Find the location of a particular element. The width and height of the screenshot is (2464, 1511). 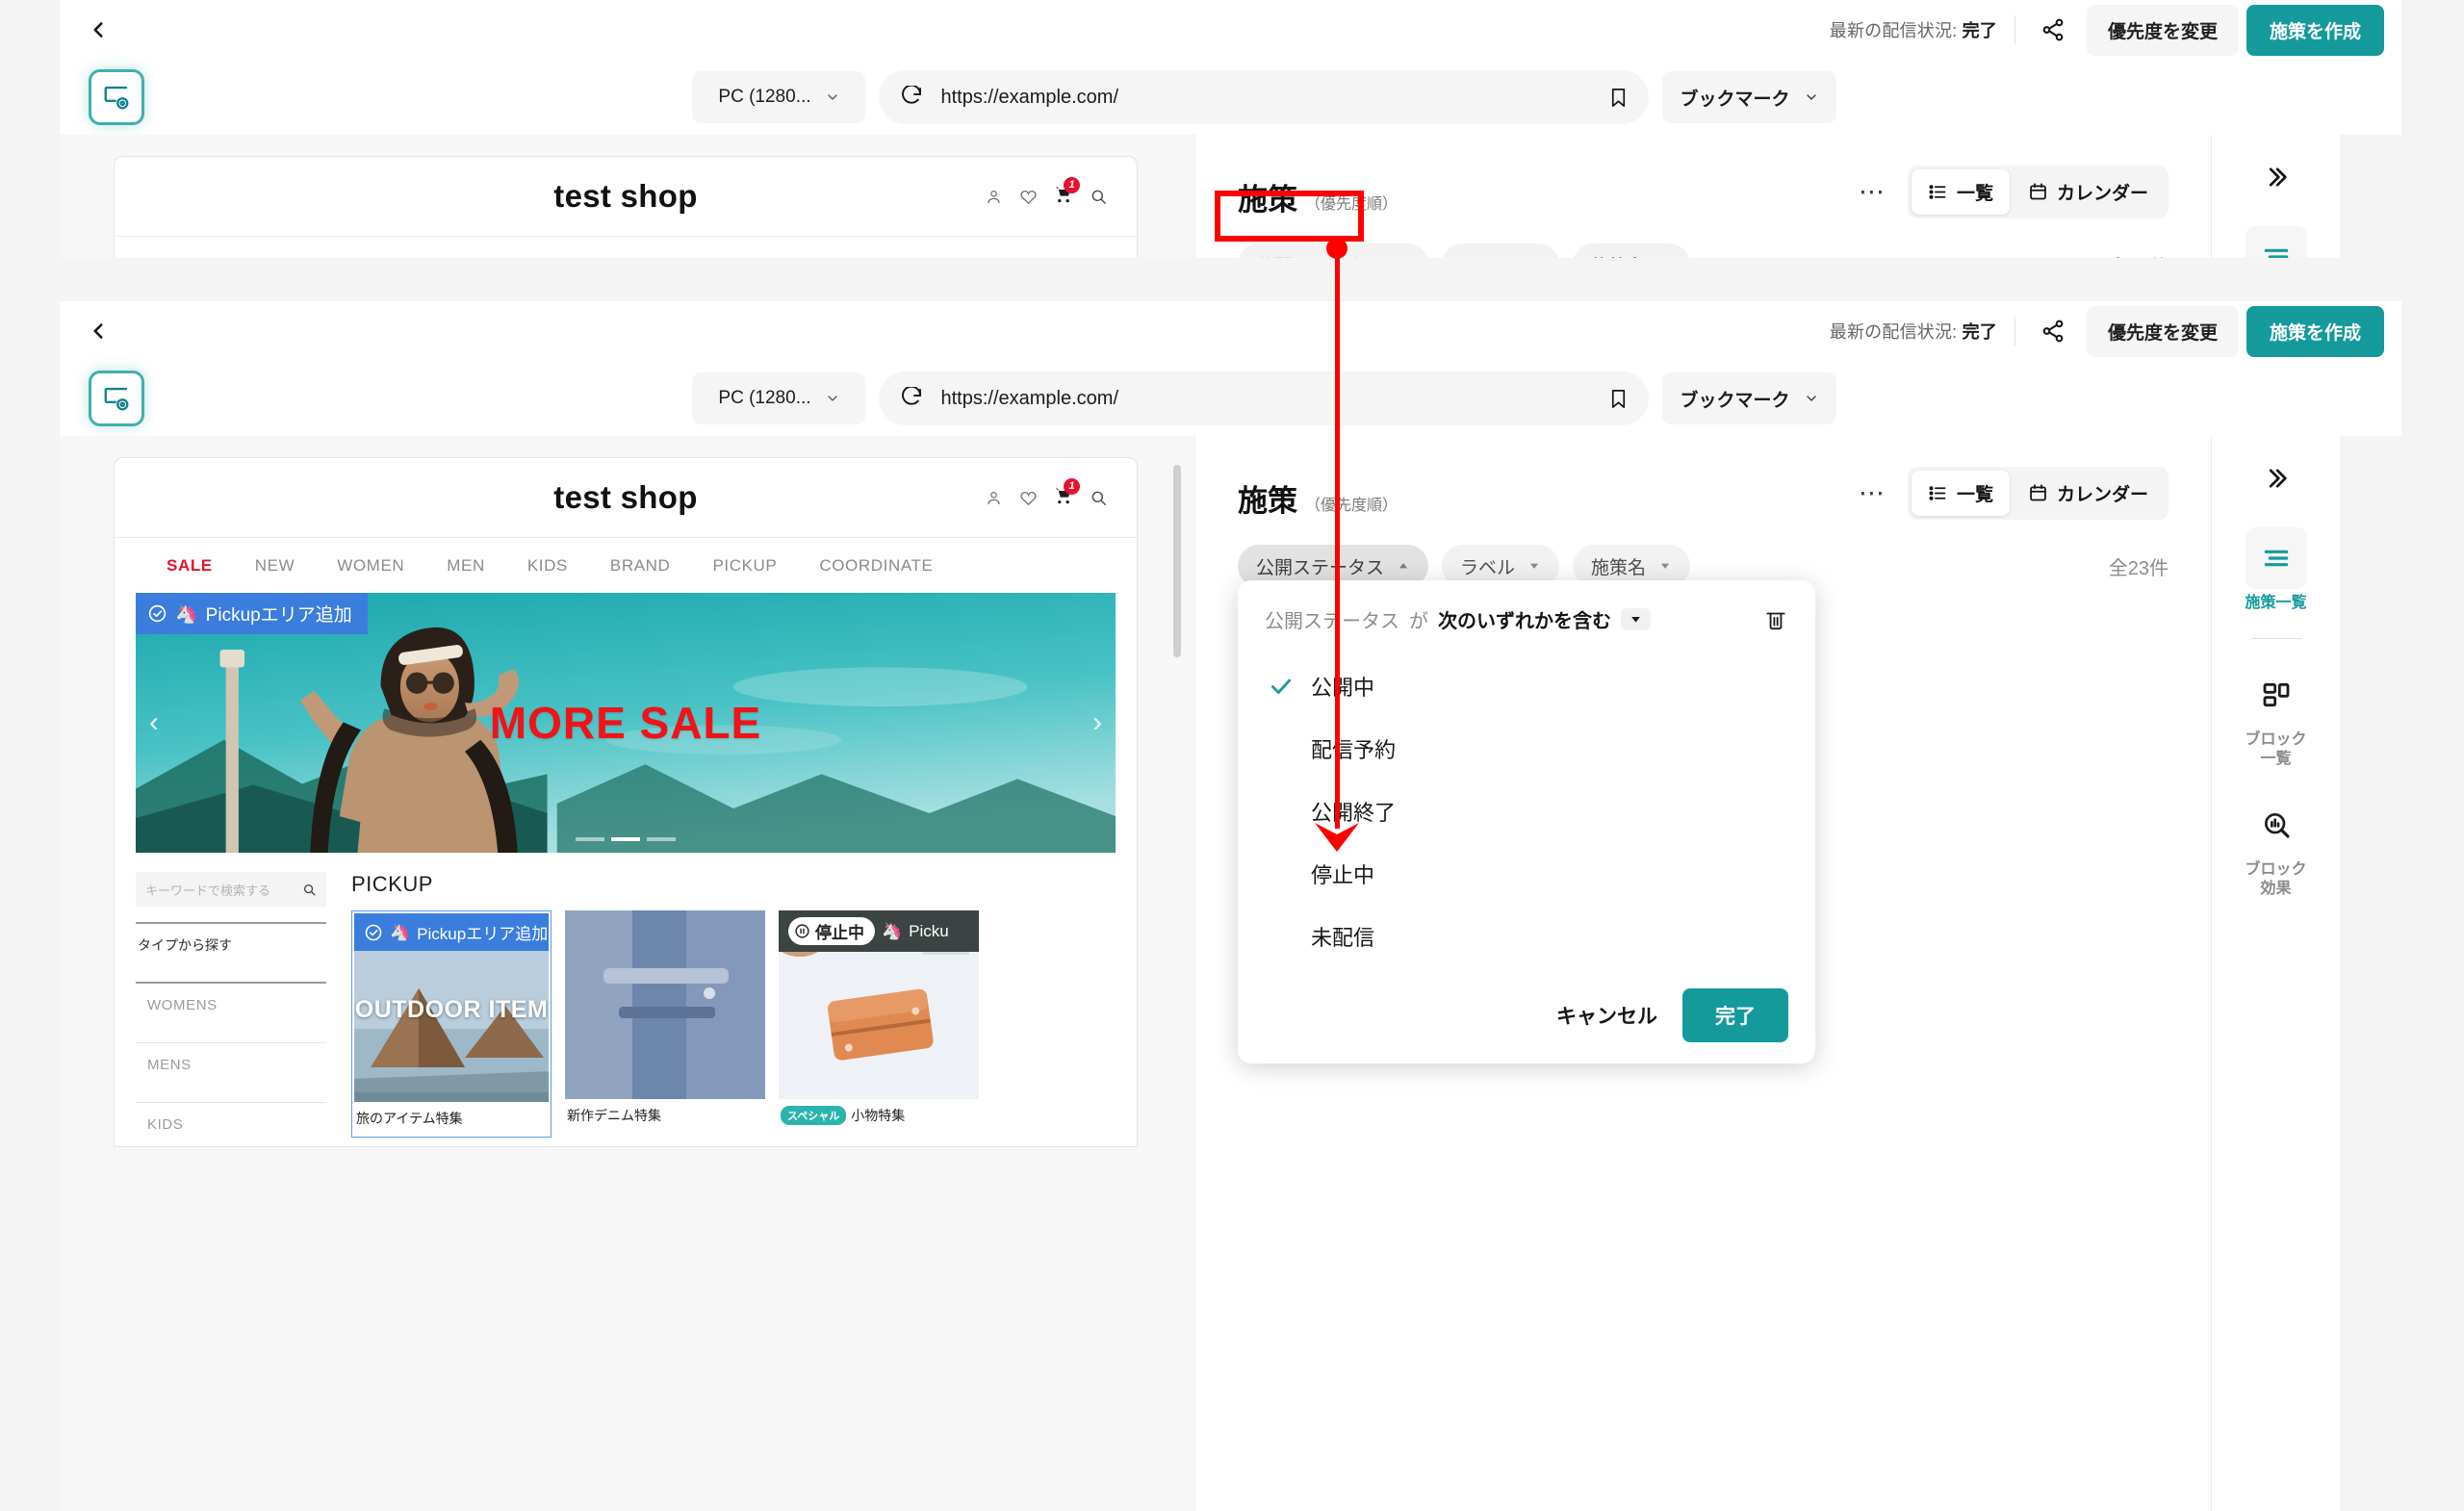

delivery-status: 最新の配信状況: 完了 is located at coordinates (1913, 29).